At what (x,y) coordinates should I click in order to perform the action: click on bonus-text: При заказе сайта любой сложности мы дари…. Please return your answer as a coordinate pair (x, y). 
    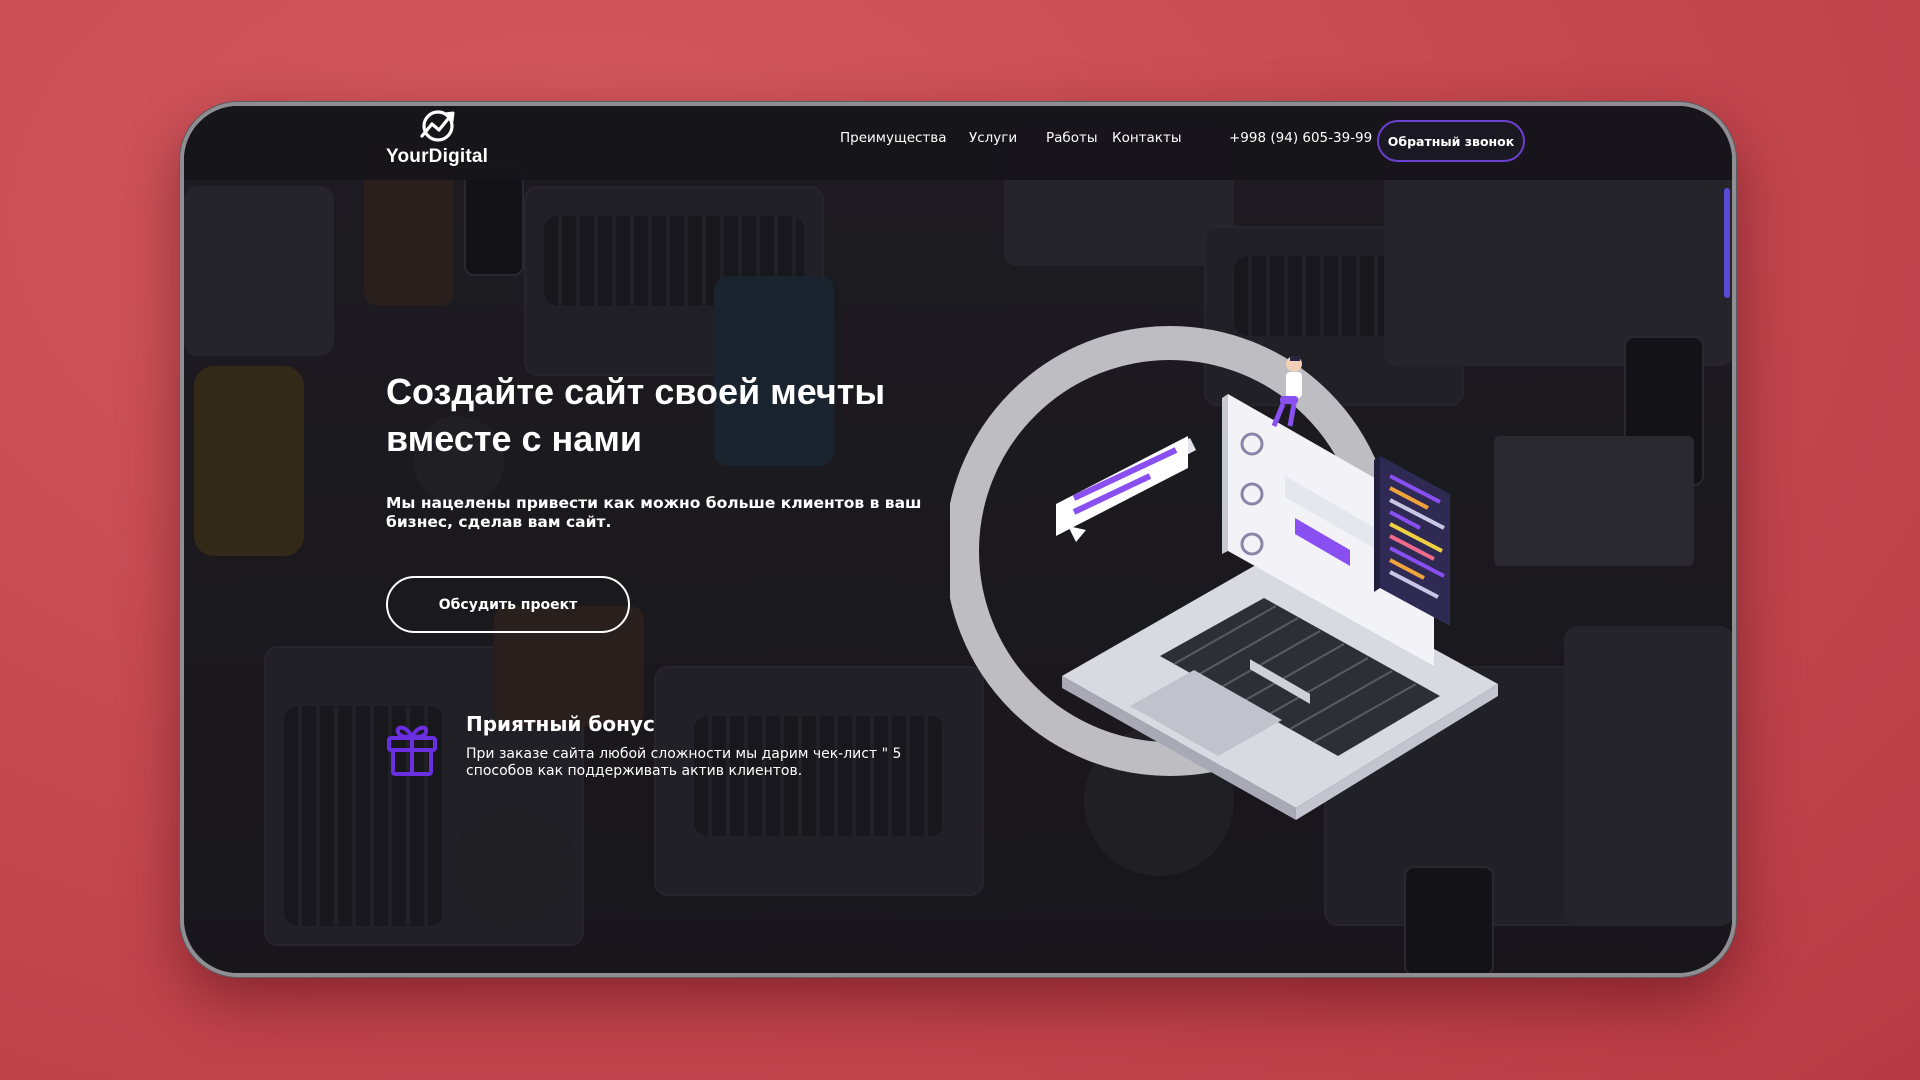
    Looking at the image, I should click on (684, 762).